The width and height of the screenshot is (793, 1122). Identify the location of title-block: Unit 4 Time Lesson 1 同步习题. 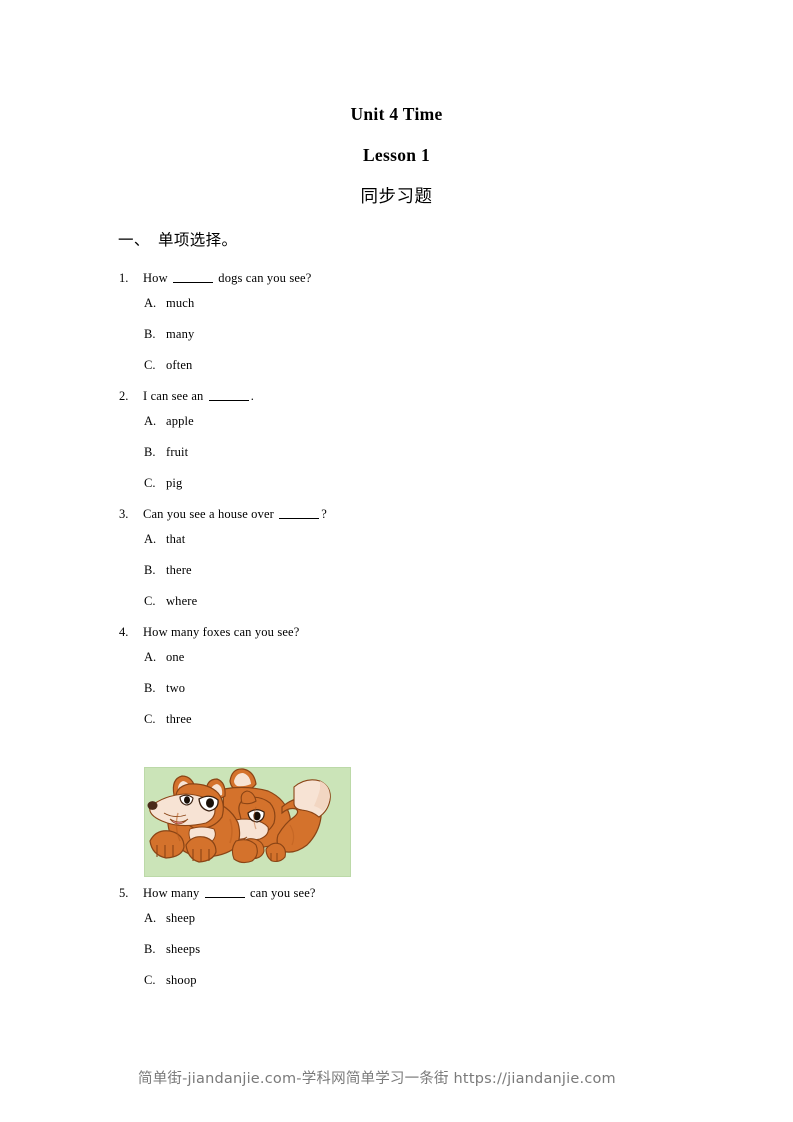
(396, 155).